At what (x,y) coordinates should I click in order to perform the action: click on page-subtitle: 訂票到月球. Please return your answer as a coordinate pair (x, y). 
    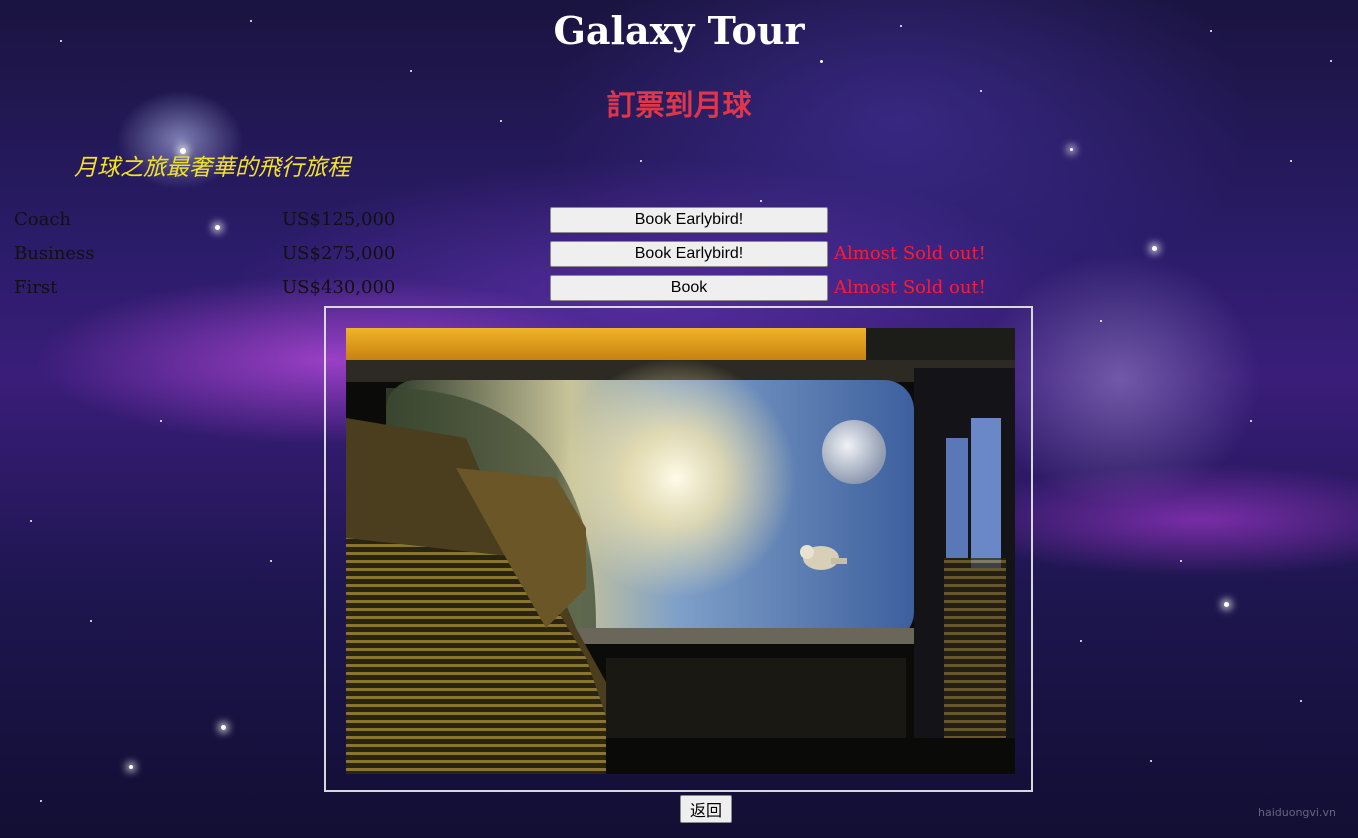
    Looking at the image, I should click on (679, 105).